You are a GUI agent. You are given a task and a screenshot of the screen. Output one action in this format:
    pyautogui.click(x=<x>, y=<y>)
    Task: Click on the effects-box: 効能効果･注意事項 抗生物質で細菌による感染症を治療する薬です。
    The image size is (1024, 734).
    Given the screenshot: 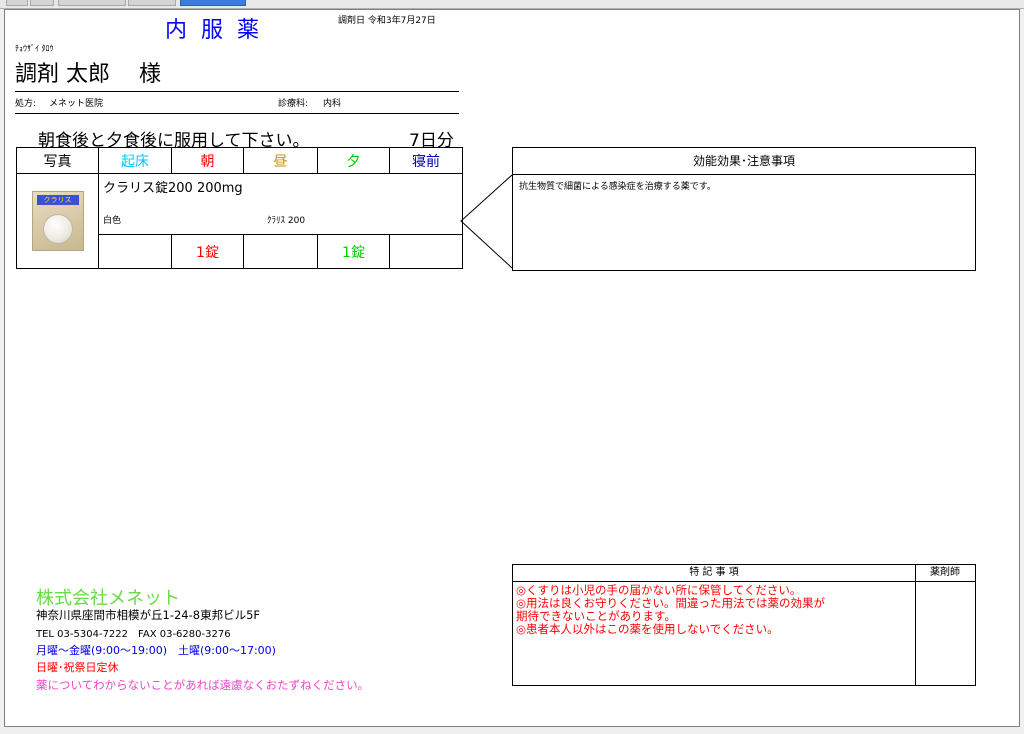 What is the action you would take?
    pyautogui.click(x=744, y=209)
    